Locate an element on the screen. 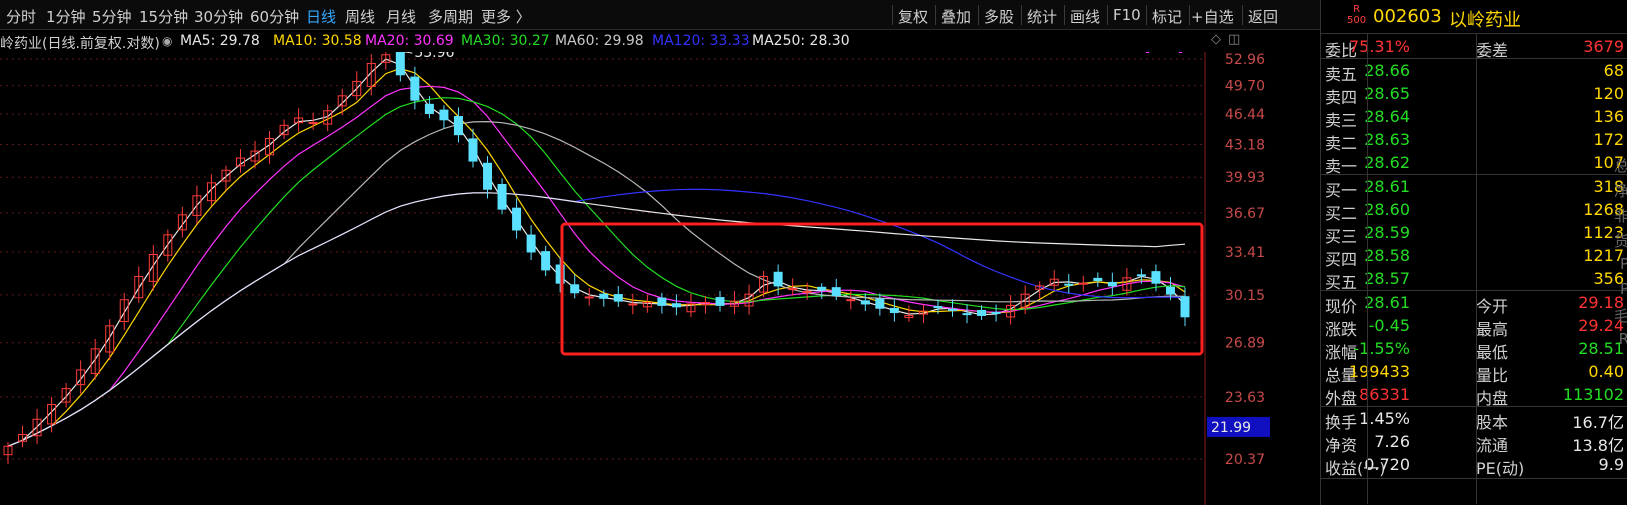 Image resolution: width=1627 pixels, height=505 pixels. quote-value: -1.55% is located at coordinates (1381, 348).